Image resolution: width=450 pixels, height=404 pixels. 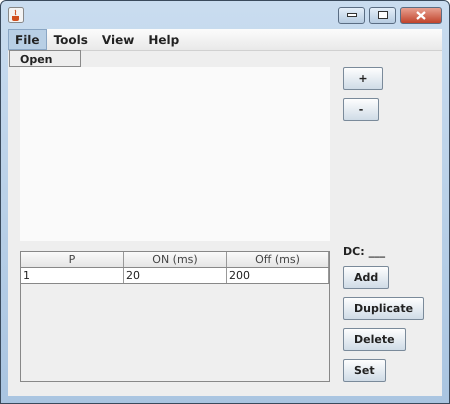 What do you see at coordinates (72, 275) in the screenshot?
I see `table-cell: 1` at bounding box center [72, 275].